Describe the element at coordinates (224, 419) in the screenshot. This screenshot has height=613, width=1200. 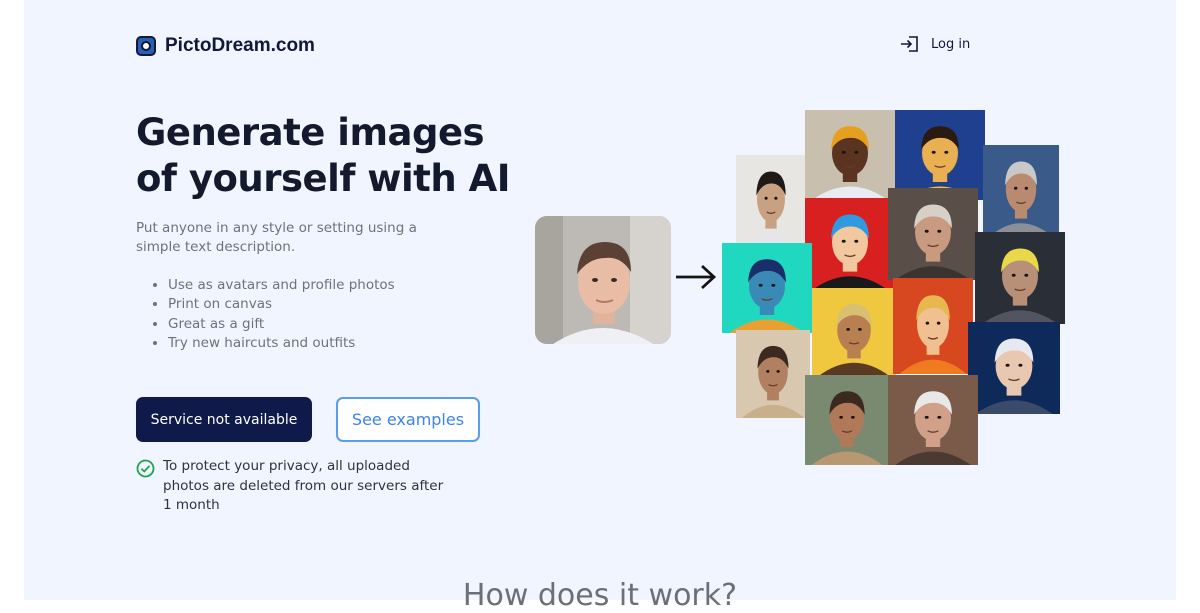
I see `service-not-available-button: Service not available` at that location.